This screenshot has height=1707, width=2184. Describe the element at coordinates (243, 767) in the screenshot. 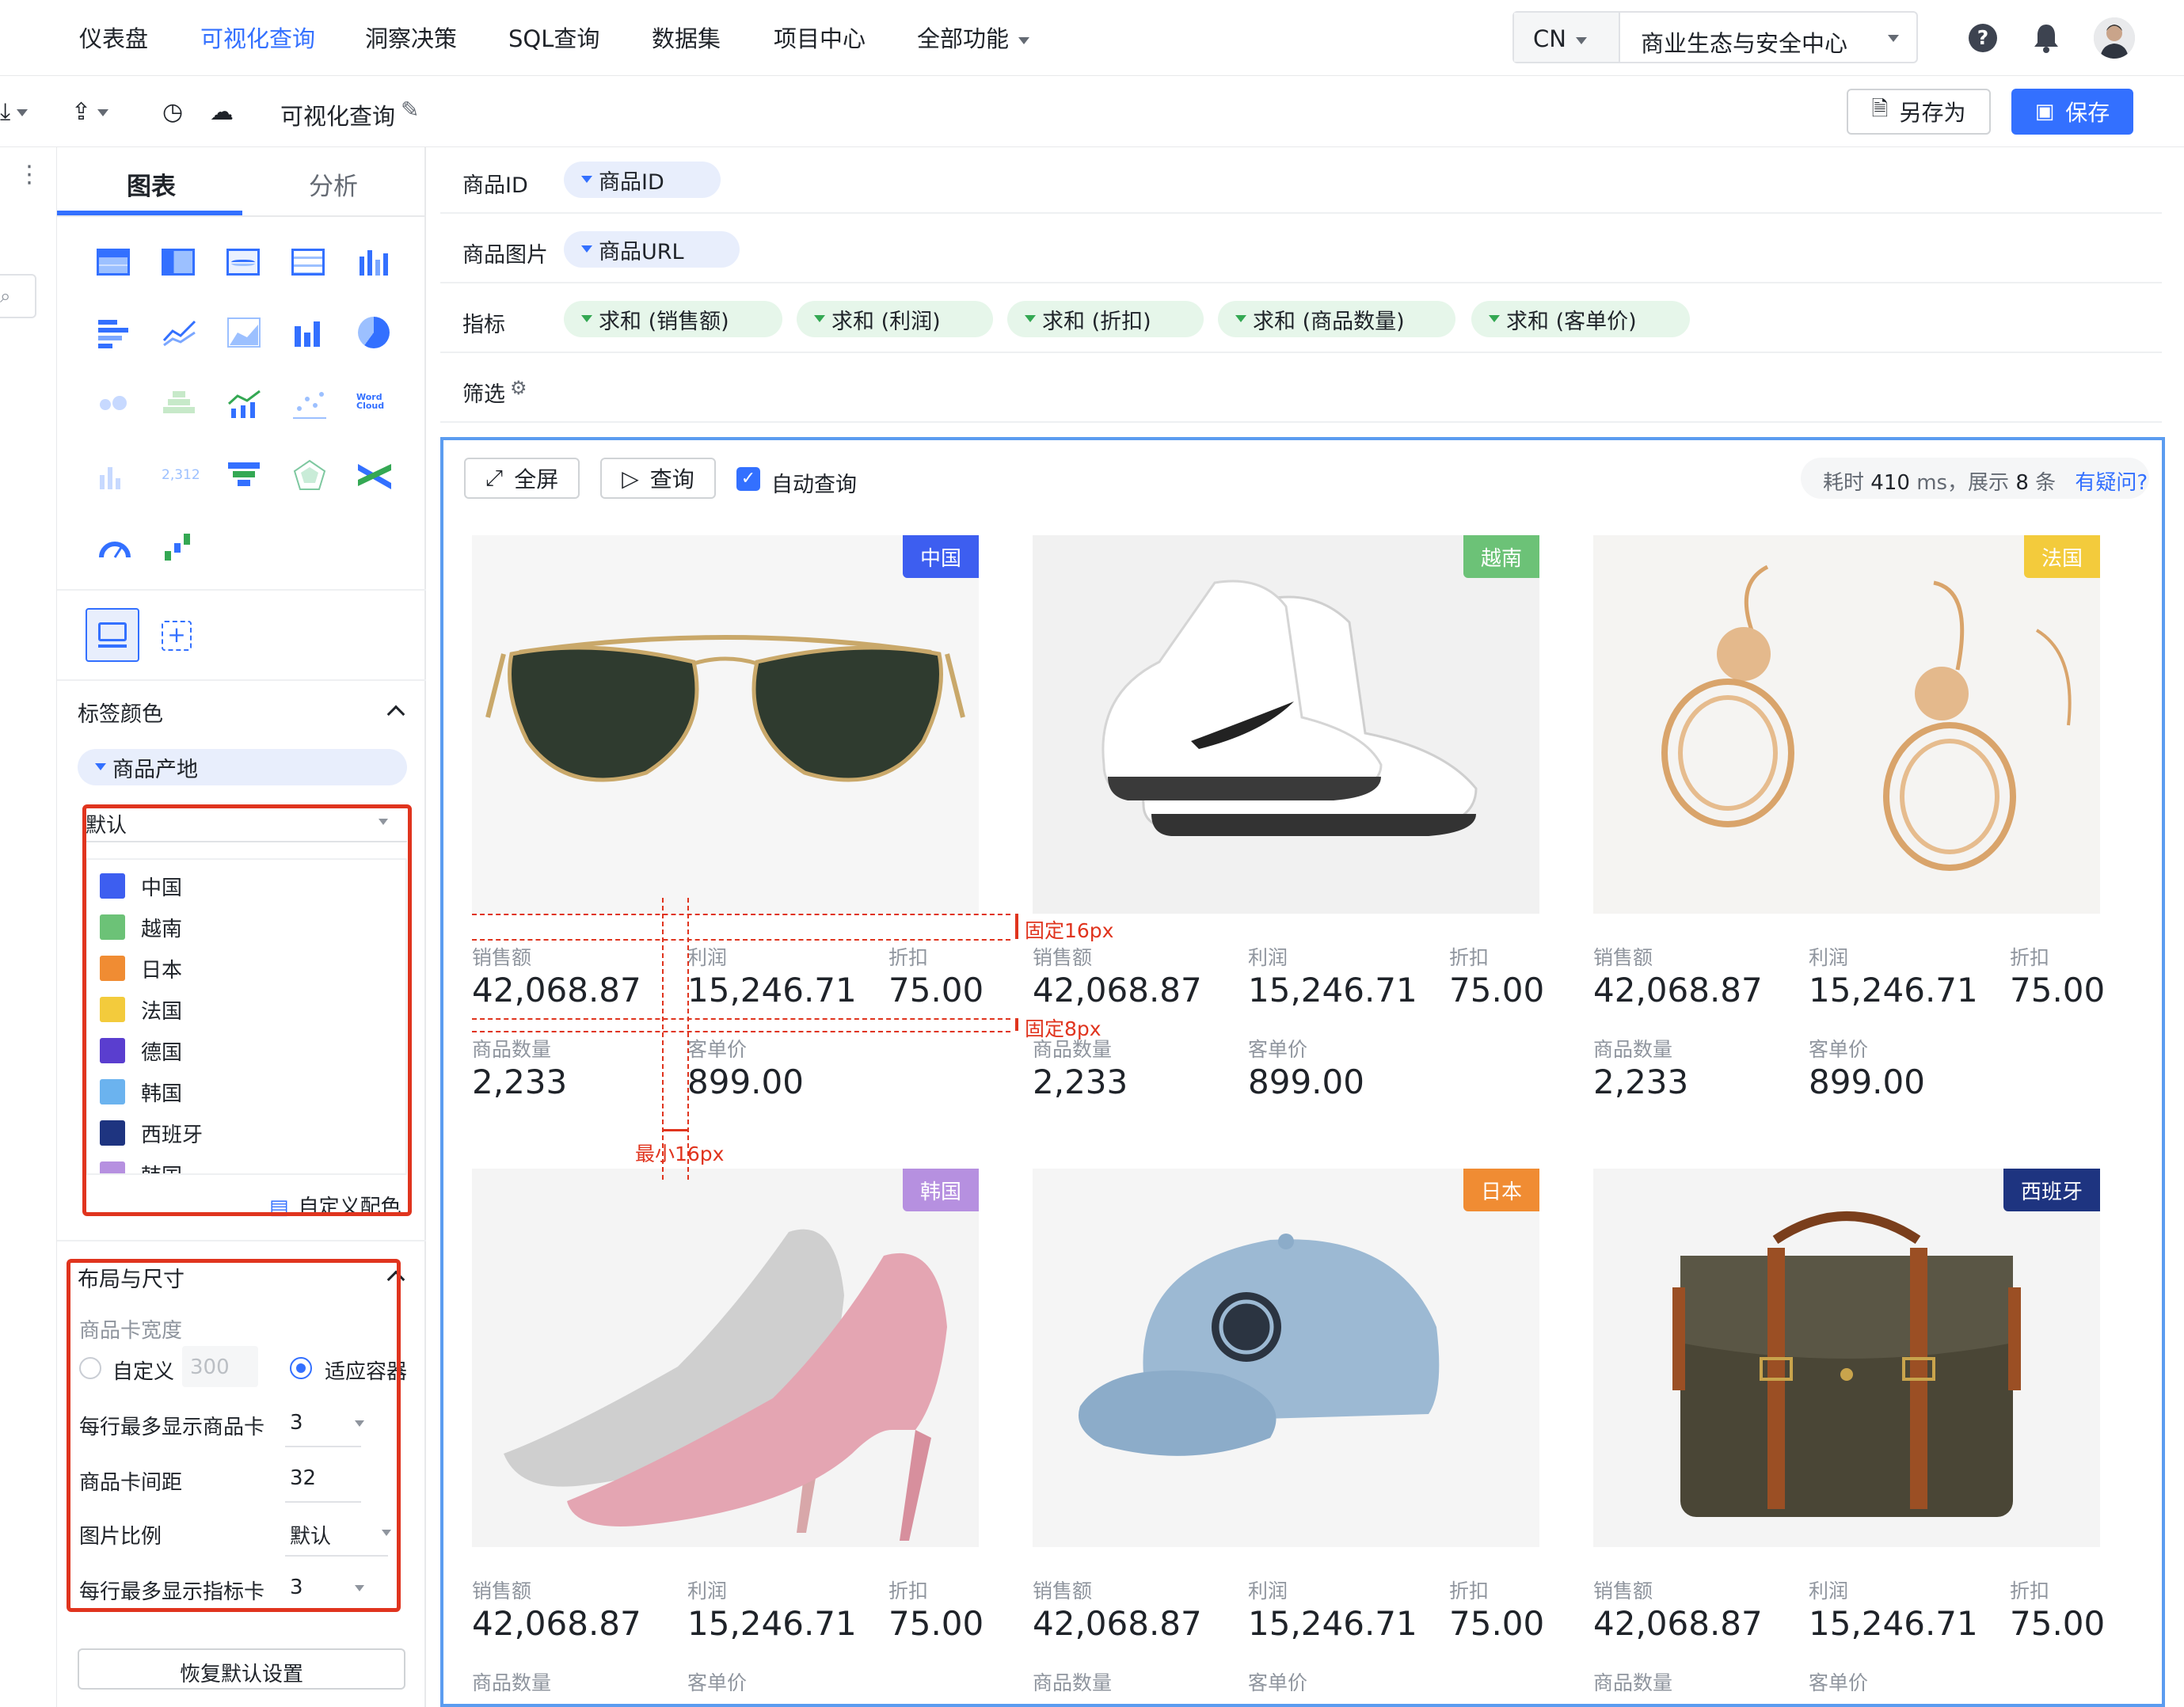

I see `tag-color-field-pill: 商品产地` at that location.